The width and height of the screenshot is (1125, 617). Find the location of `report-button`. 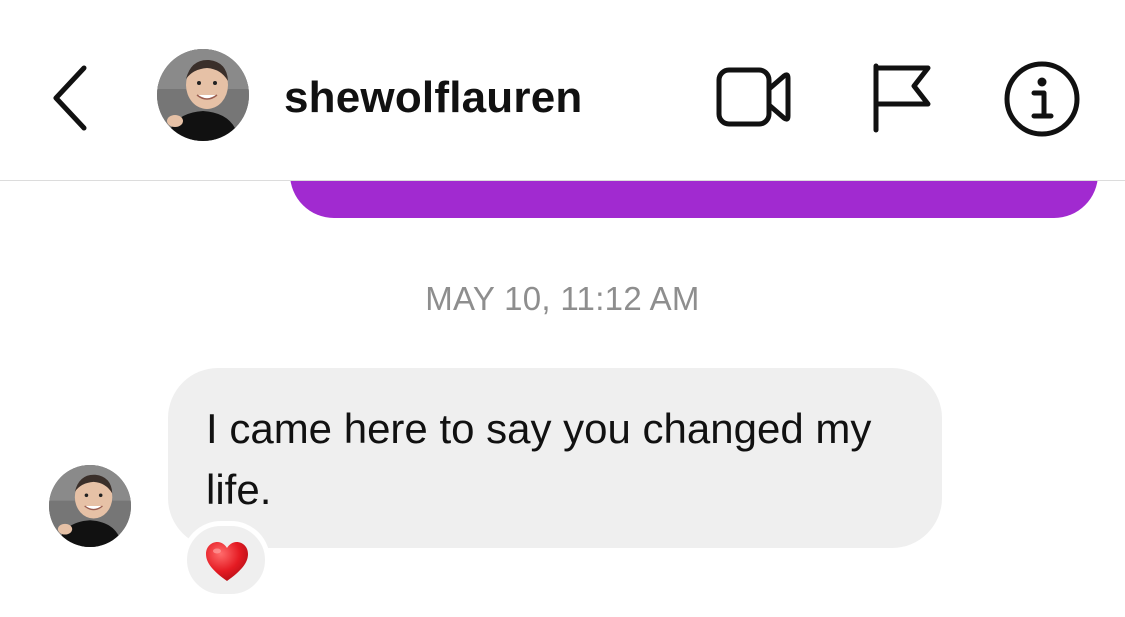

report-button is located at coordinates (901, 97).